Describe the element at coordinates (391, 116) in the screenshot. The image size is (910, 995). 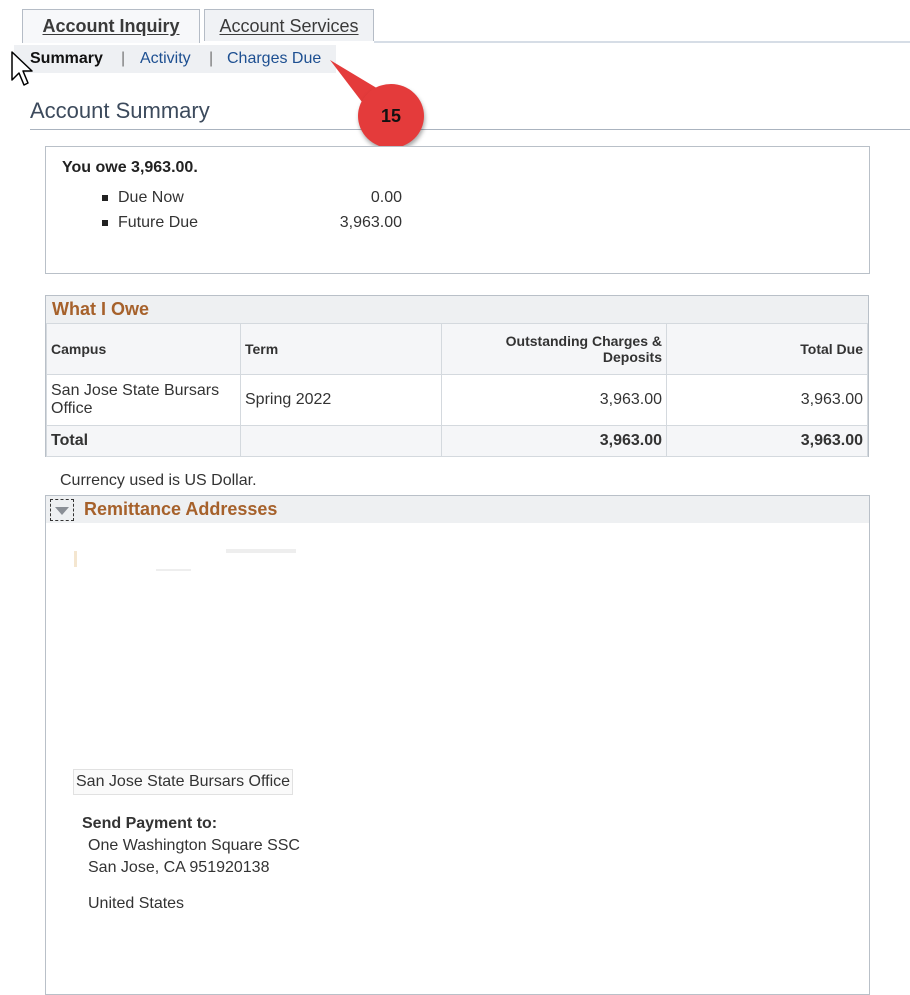
I see `step-callout-badge: 15` at that location.